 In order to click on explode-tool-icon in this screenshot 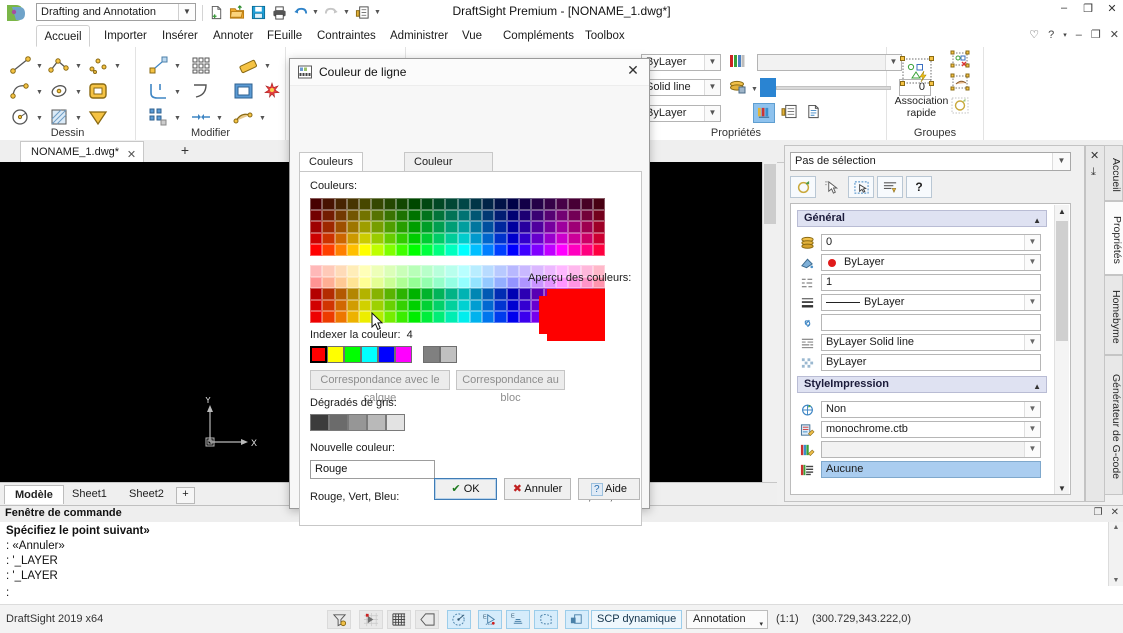, I will do `click(272, 90)`.